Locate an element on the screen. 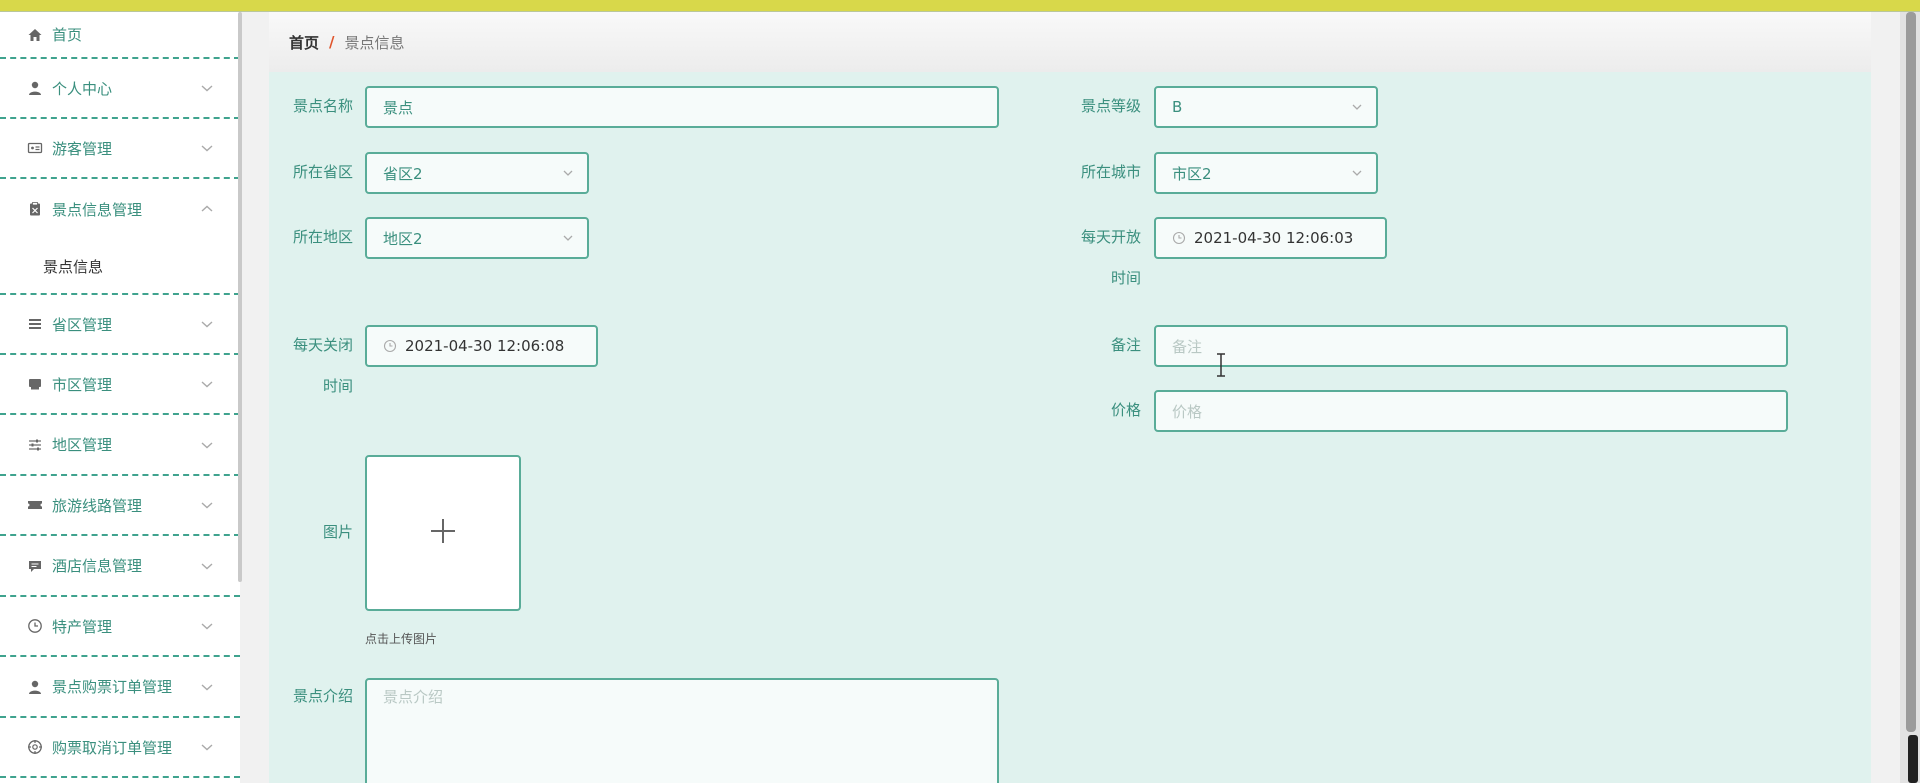 The image size is (1920, 783). image-upload-button is located at coordinates (443, 533).